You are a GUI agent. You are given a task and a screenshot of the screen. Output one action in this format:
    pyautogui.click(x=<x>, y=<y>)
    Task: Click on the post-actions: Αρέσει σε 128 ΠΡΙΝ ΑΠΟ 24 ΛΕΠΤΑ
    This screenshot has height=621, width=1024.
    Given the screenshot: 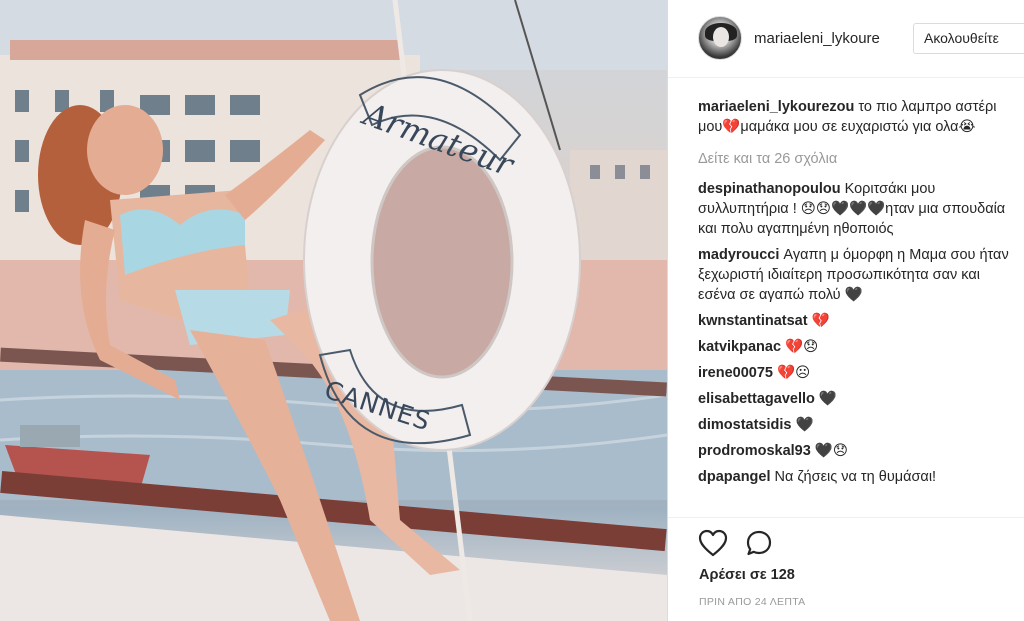 What is the action you would take?
    pyautogui.click(x=846, y=569)
    